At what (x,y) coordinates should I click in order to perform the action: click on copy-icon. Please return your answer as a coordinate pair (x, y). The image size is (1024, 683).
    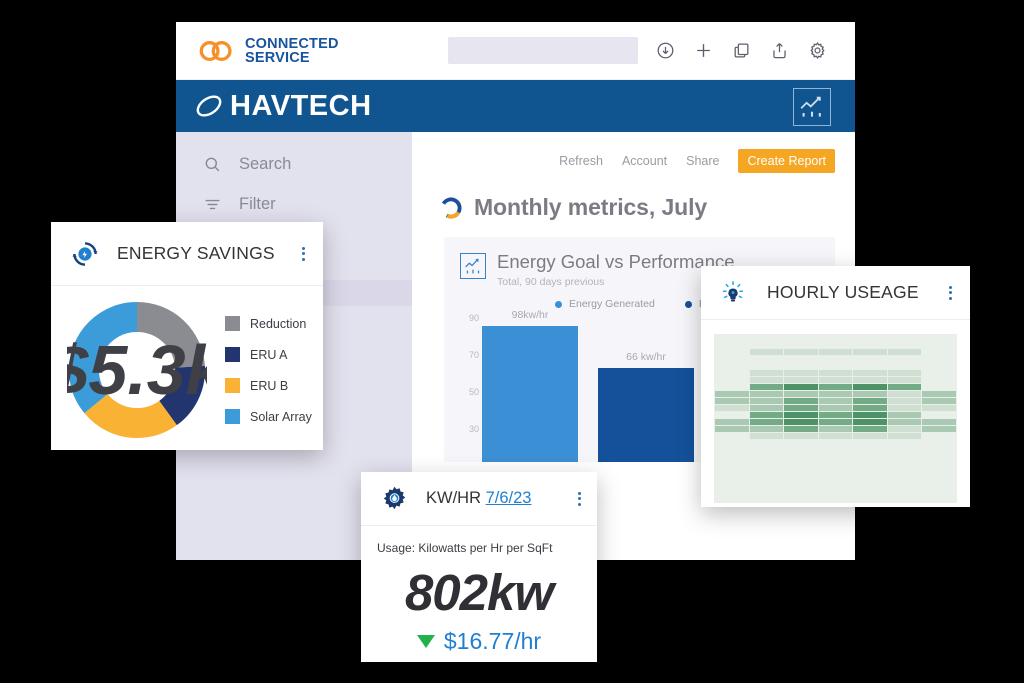
    Looking at the image, I should click on (741, 50).